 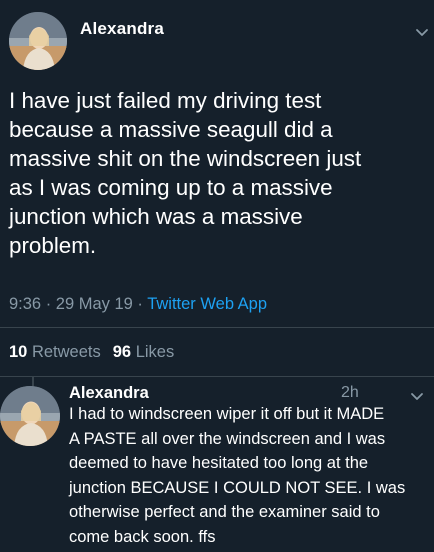 I want to click on tweet-stats: 10 Retweets 96 Likes, so click(x=91, y=352).